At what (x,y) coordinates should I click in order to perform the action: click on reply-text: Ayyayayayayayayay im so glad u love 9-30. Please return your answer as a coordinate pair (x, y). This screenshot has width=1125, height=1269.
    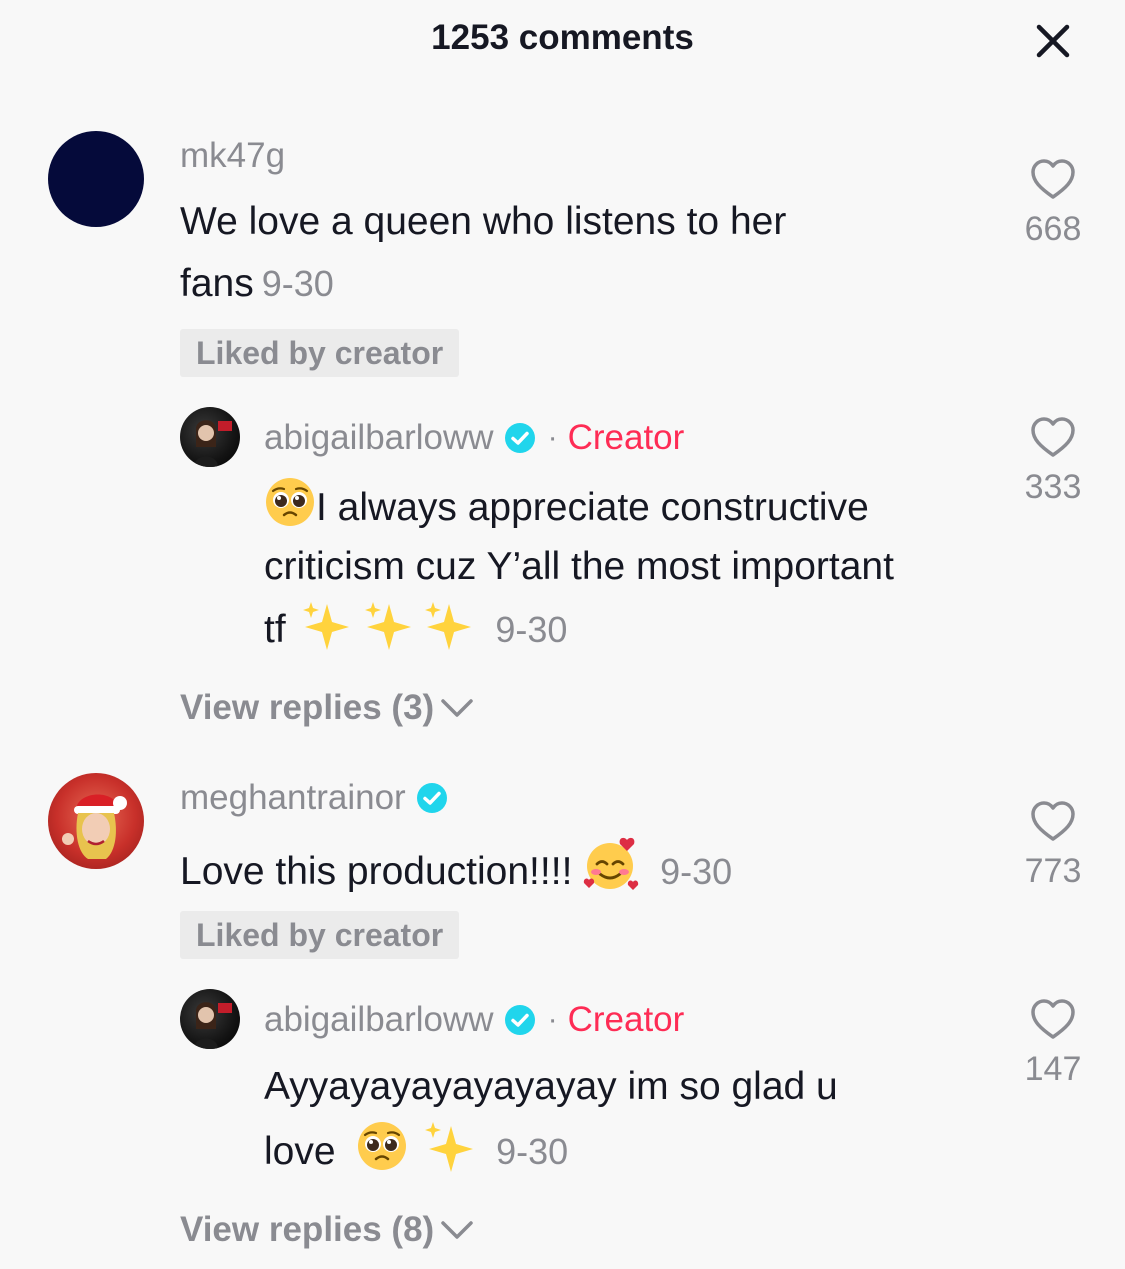
    Looking at the image, I should click on (551, 1119).